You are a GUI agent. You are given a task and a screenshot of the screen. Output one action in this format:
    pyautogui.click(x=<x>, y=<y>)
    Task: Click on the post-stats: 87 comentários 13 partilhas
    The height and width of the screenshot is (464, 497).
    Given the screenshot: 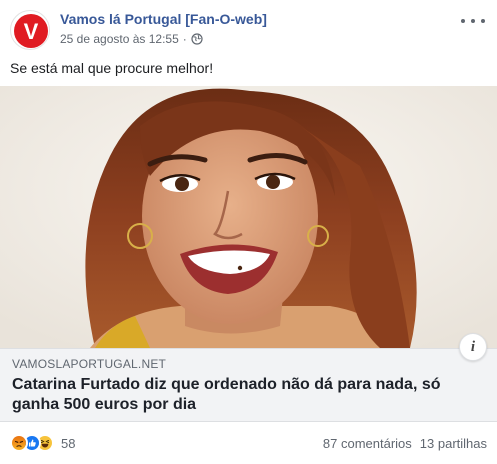 What is the action you would take?
    pyautogui.click(x=405, y=443)
    